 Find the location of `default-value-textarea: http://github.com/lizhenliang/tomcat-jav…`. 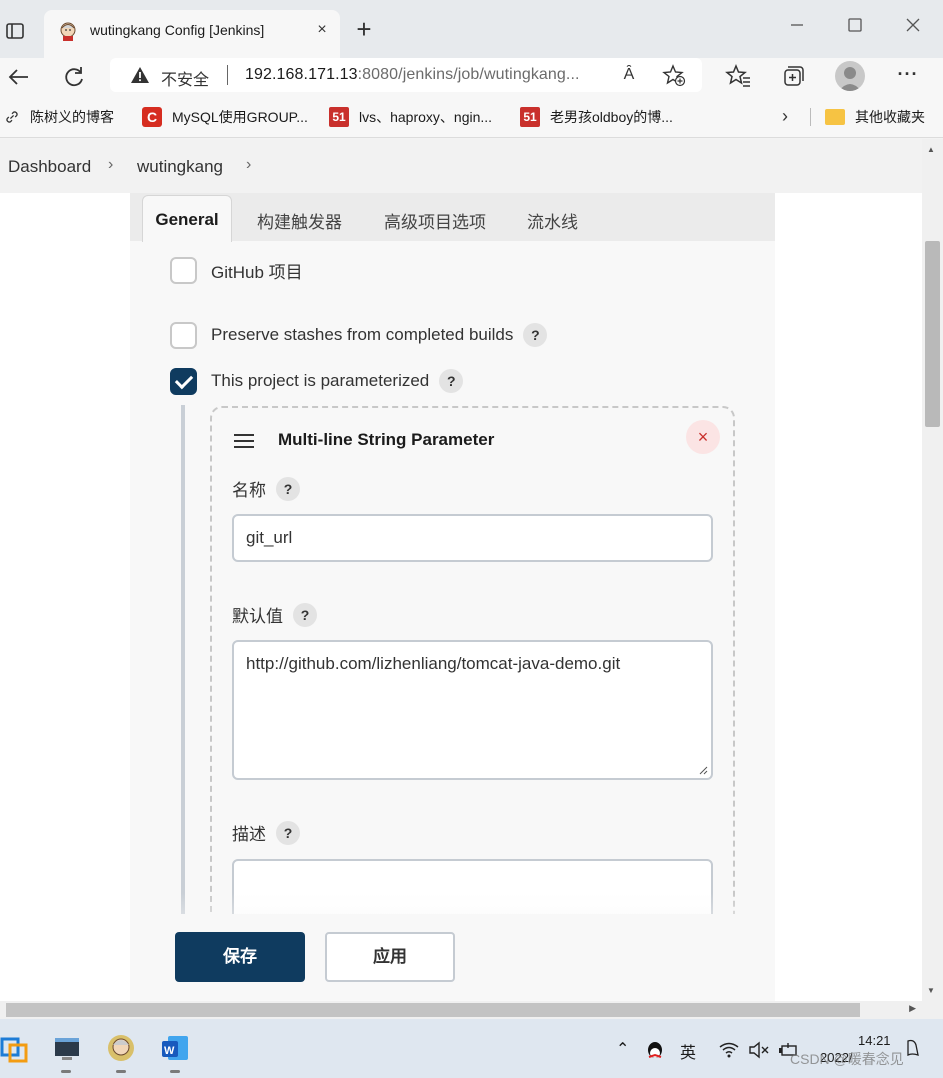

default-value-textarea: http://github.com/lizhenliang/tomcat-jav… is located at coordinates (472, 710).